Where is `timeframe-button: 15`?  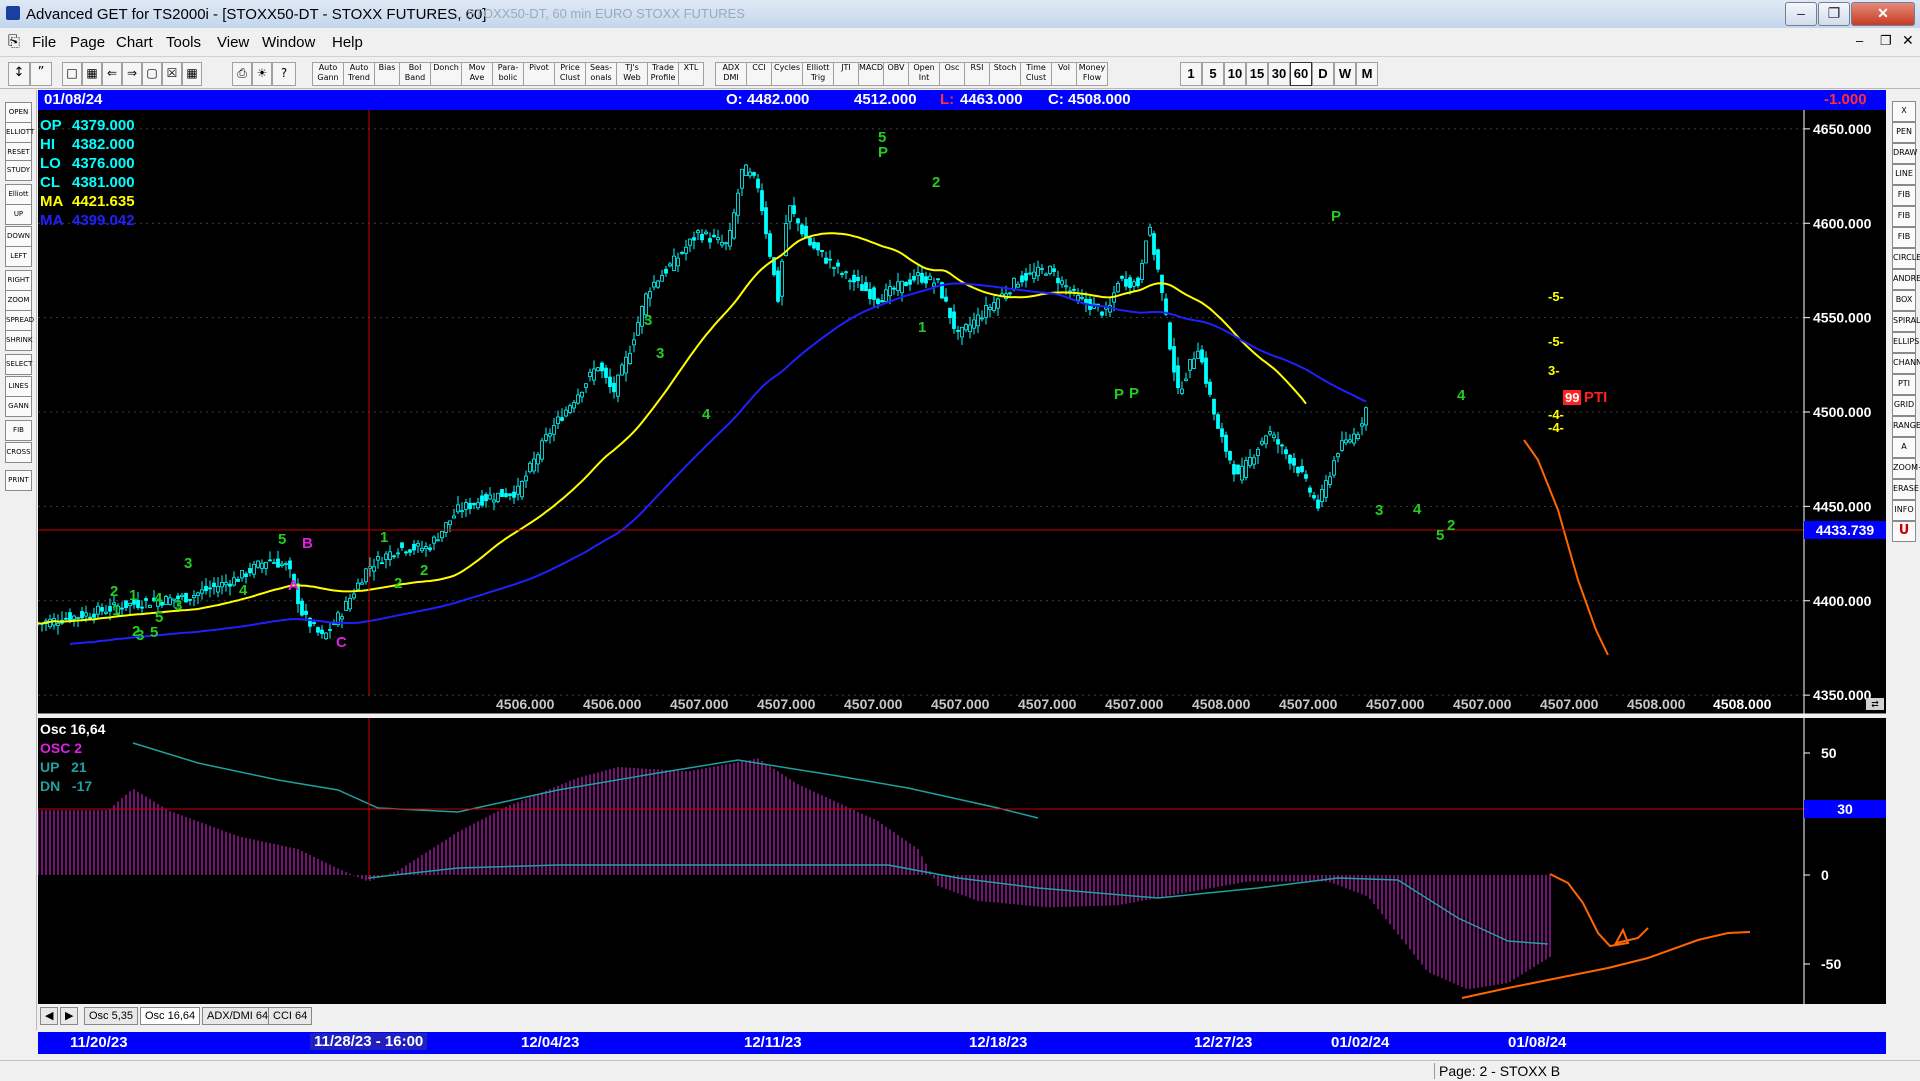 timeframe-button: 15 is located at coordinates (1257, 74).